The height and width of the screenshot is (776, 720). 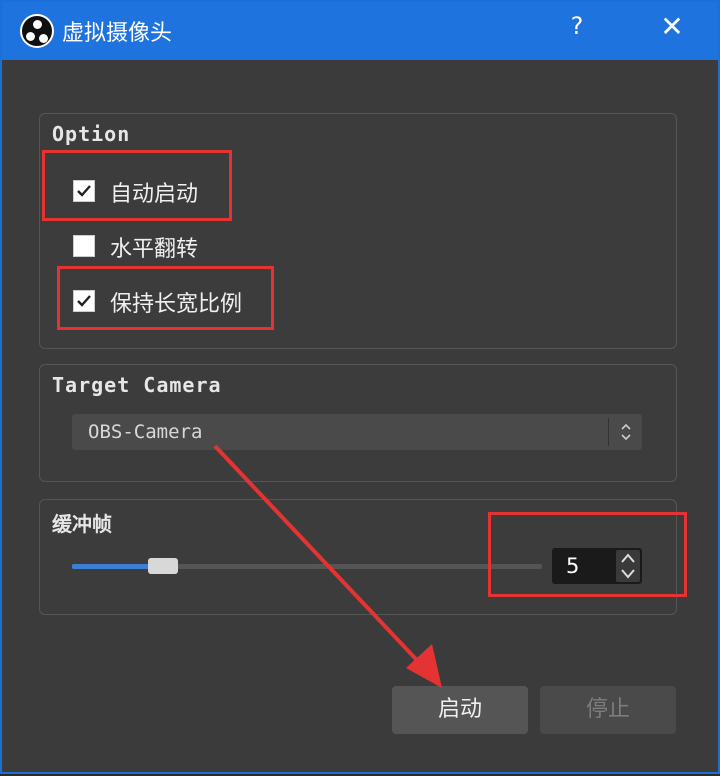 I want to click on title-bar: 虚拟摄像头 ? ✕, so click(x=360, y=31).